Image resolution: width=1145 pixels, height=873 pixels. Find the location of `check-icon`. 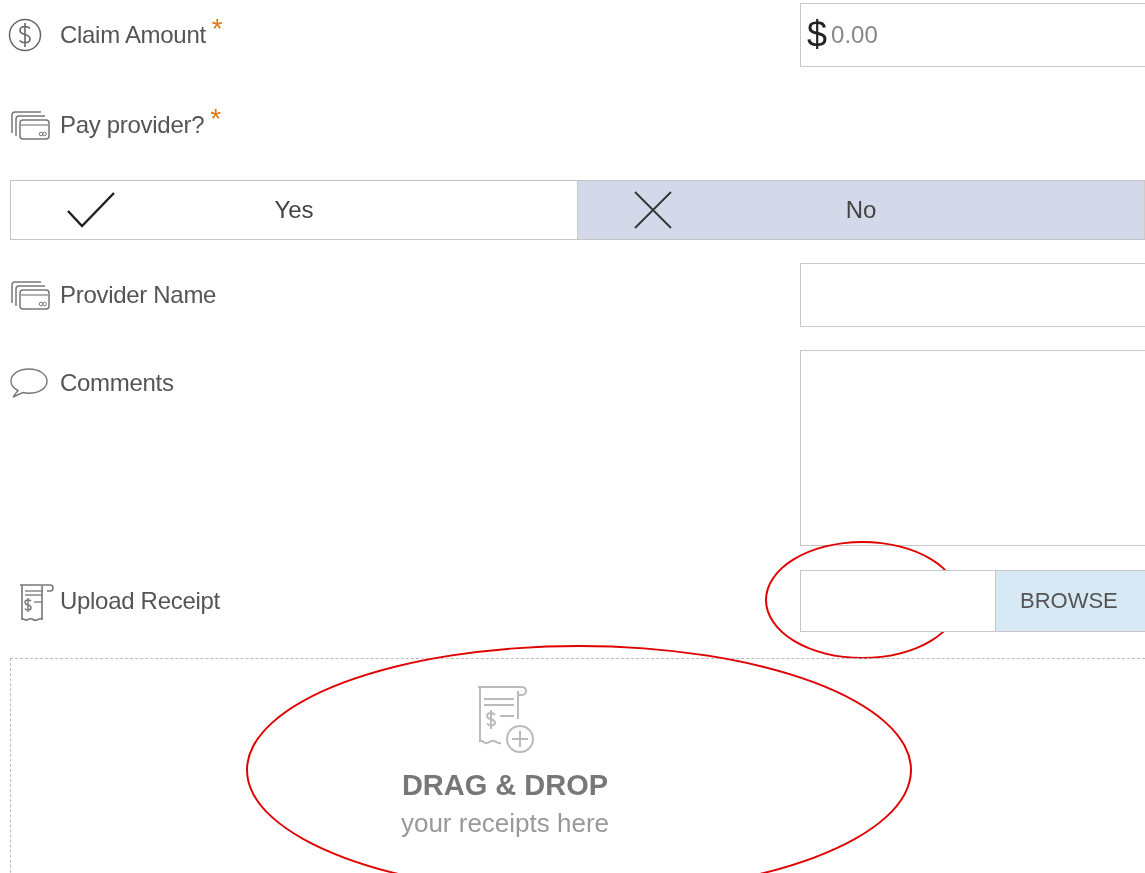

check-icon is located at coordinates (91, 210).